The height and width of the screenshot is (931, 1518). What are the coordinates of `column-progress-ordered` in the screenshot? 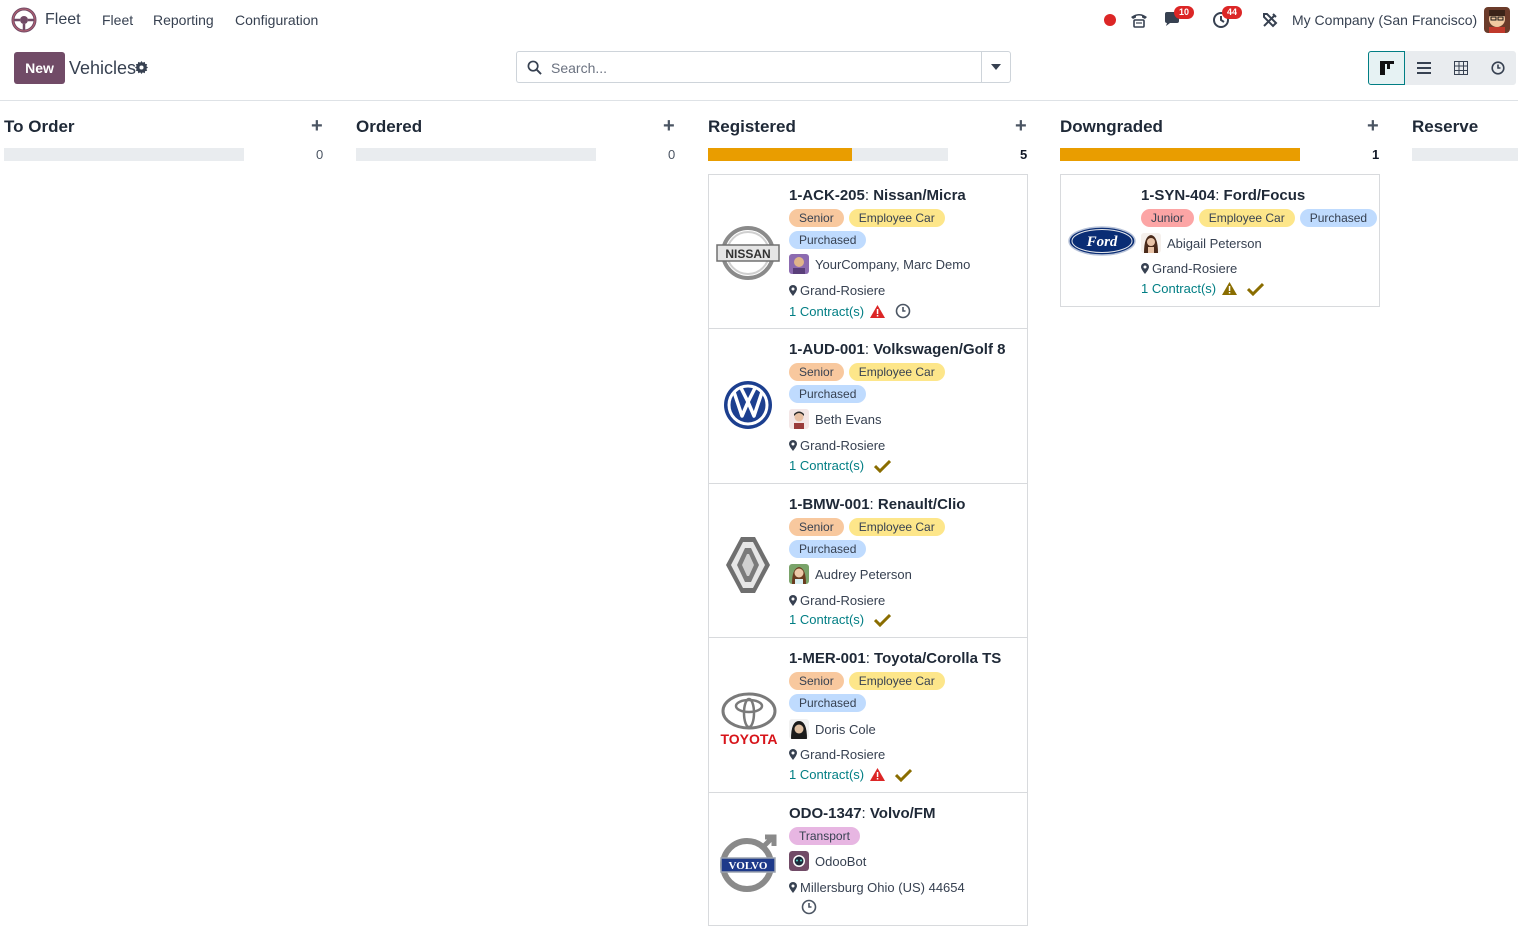 It's located at (476, 154).